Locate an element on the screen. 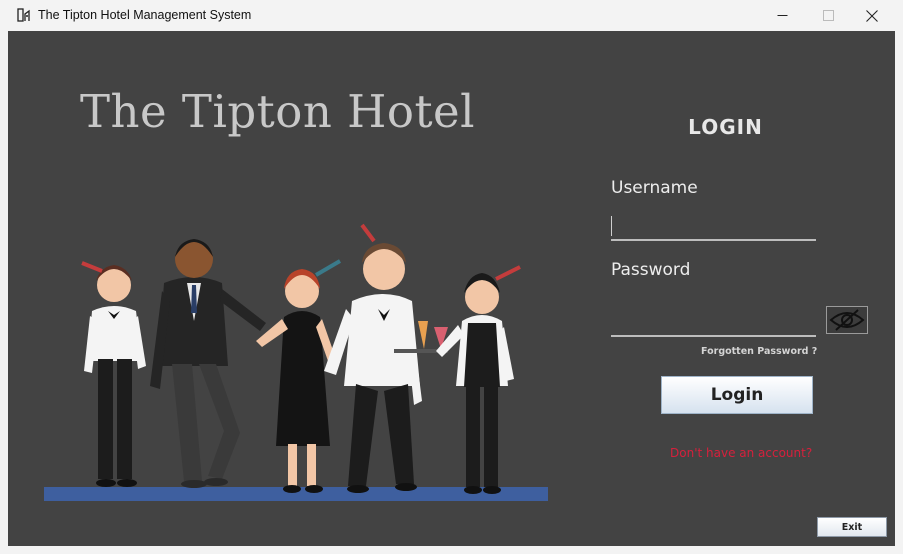  eye-slash-icon is located at coordinates (847, 320).